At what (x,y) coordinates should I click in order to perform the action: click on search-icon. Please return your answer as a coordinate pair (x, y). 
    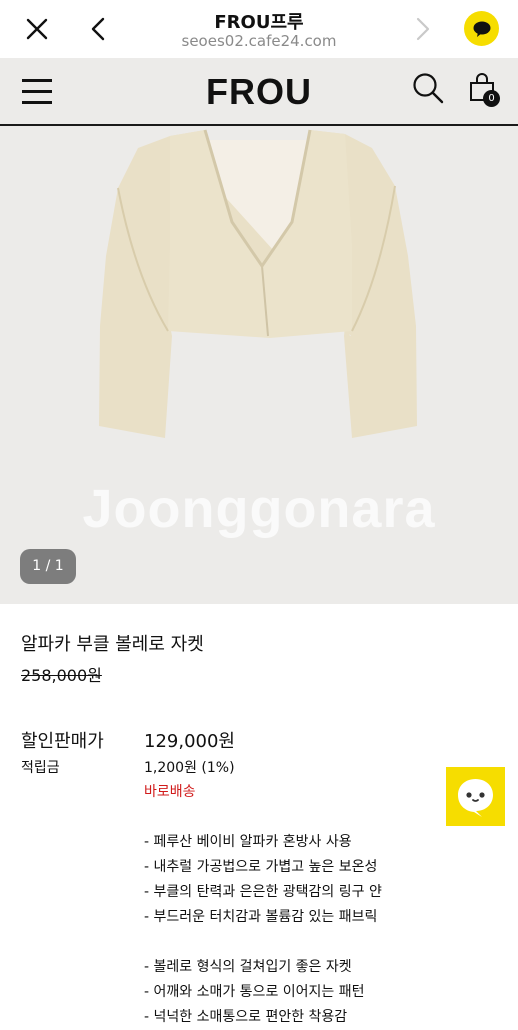
    Looking at the image, I should click on (428, 88).